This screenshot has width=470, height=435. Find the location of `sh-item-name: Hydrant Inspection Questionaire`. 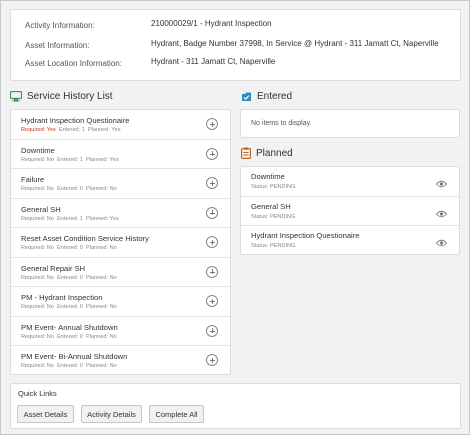

sh-item-name: Hydrant Inspection Questionaire is located at coordinates (75, 120).